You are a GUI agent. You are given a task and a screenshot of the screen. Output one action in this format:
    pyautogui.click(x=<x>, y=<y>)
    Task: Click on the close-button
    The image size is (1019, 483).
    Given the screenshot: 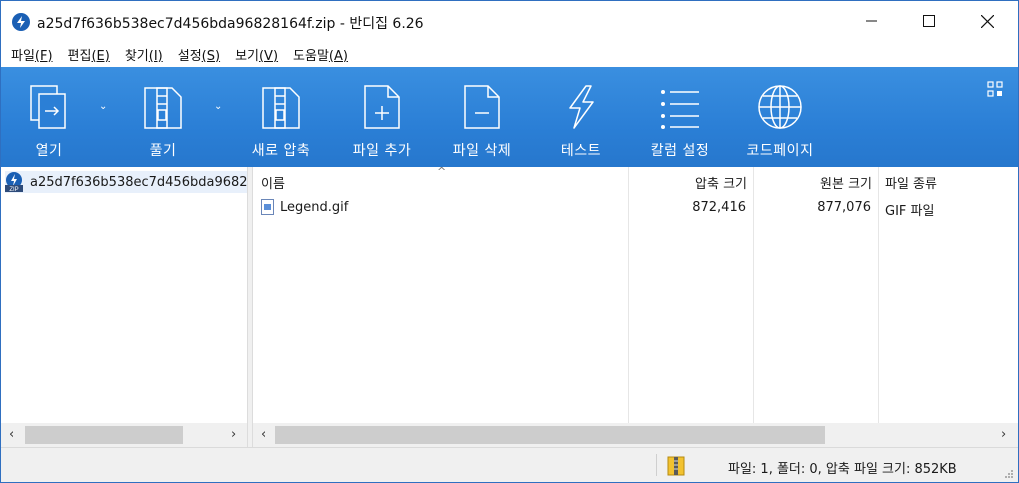 What is the action you would take?
    pyautogui.click(x=987, y=21)
    